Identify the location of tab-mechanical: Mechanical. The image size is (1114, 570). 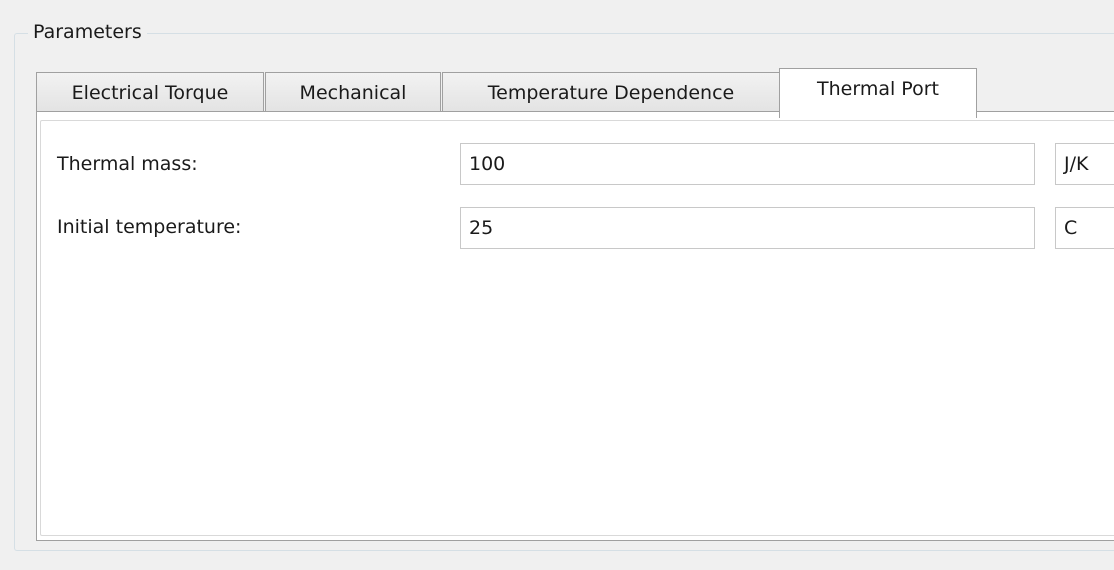
(353, 92).